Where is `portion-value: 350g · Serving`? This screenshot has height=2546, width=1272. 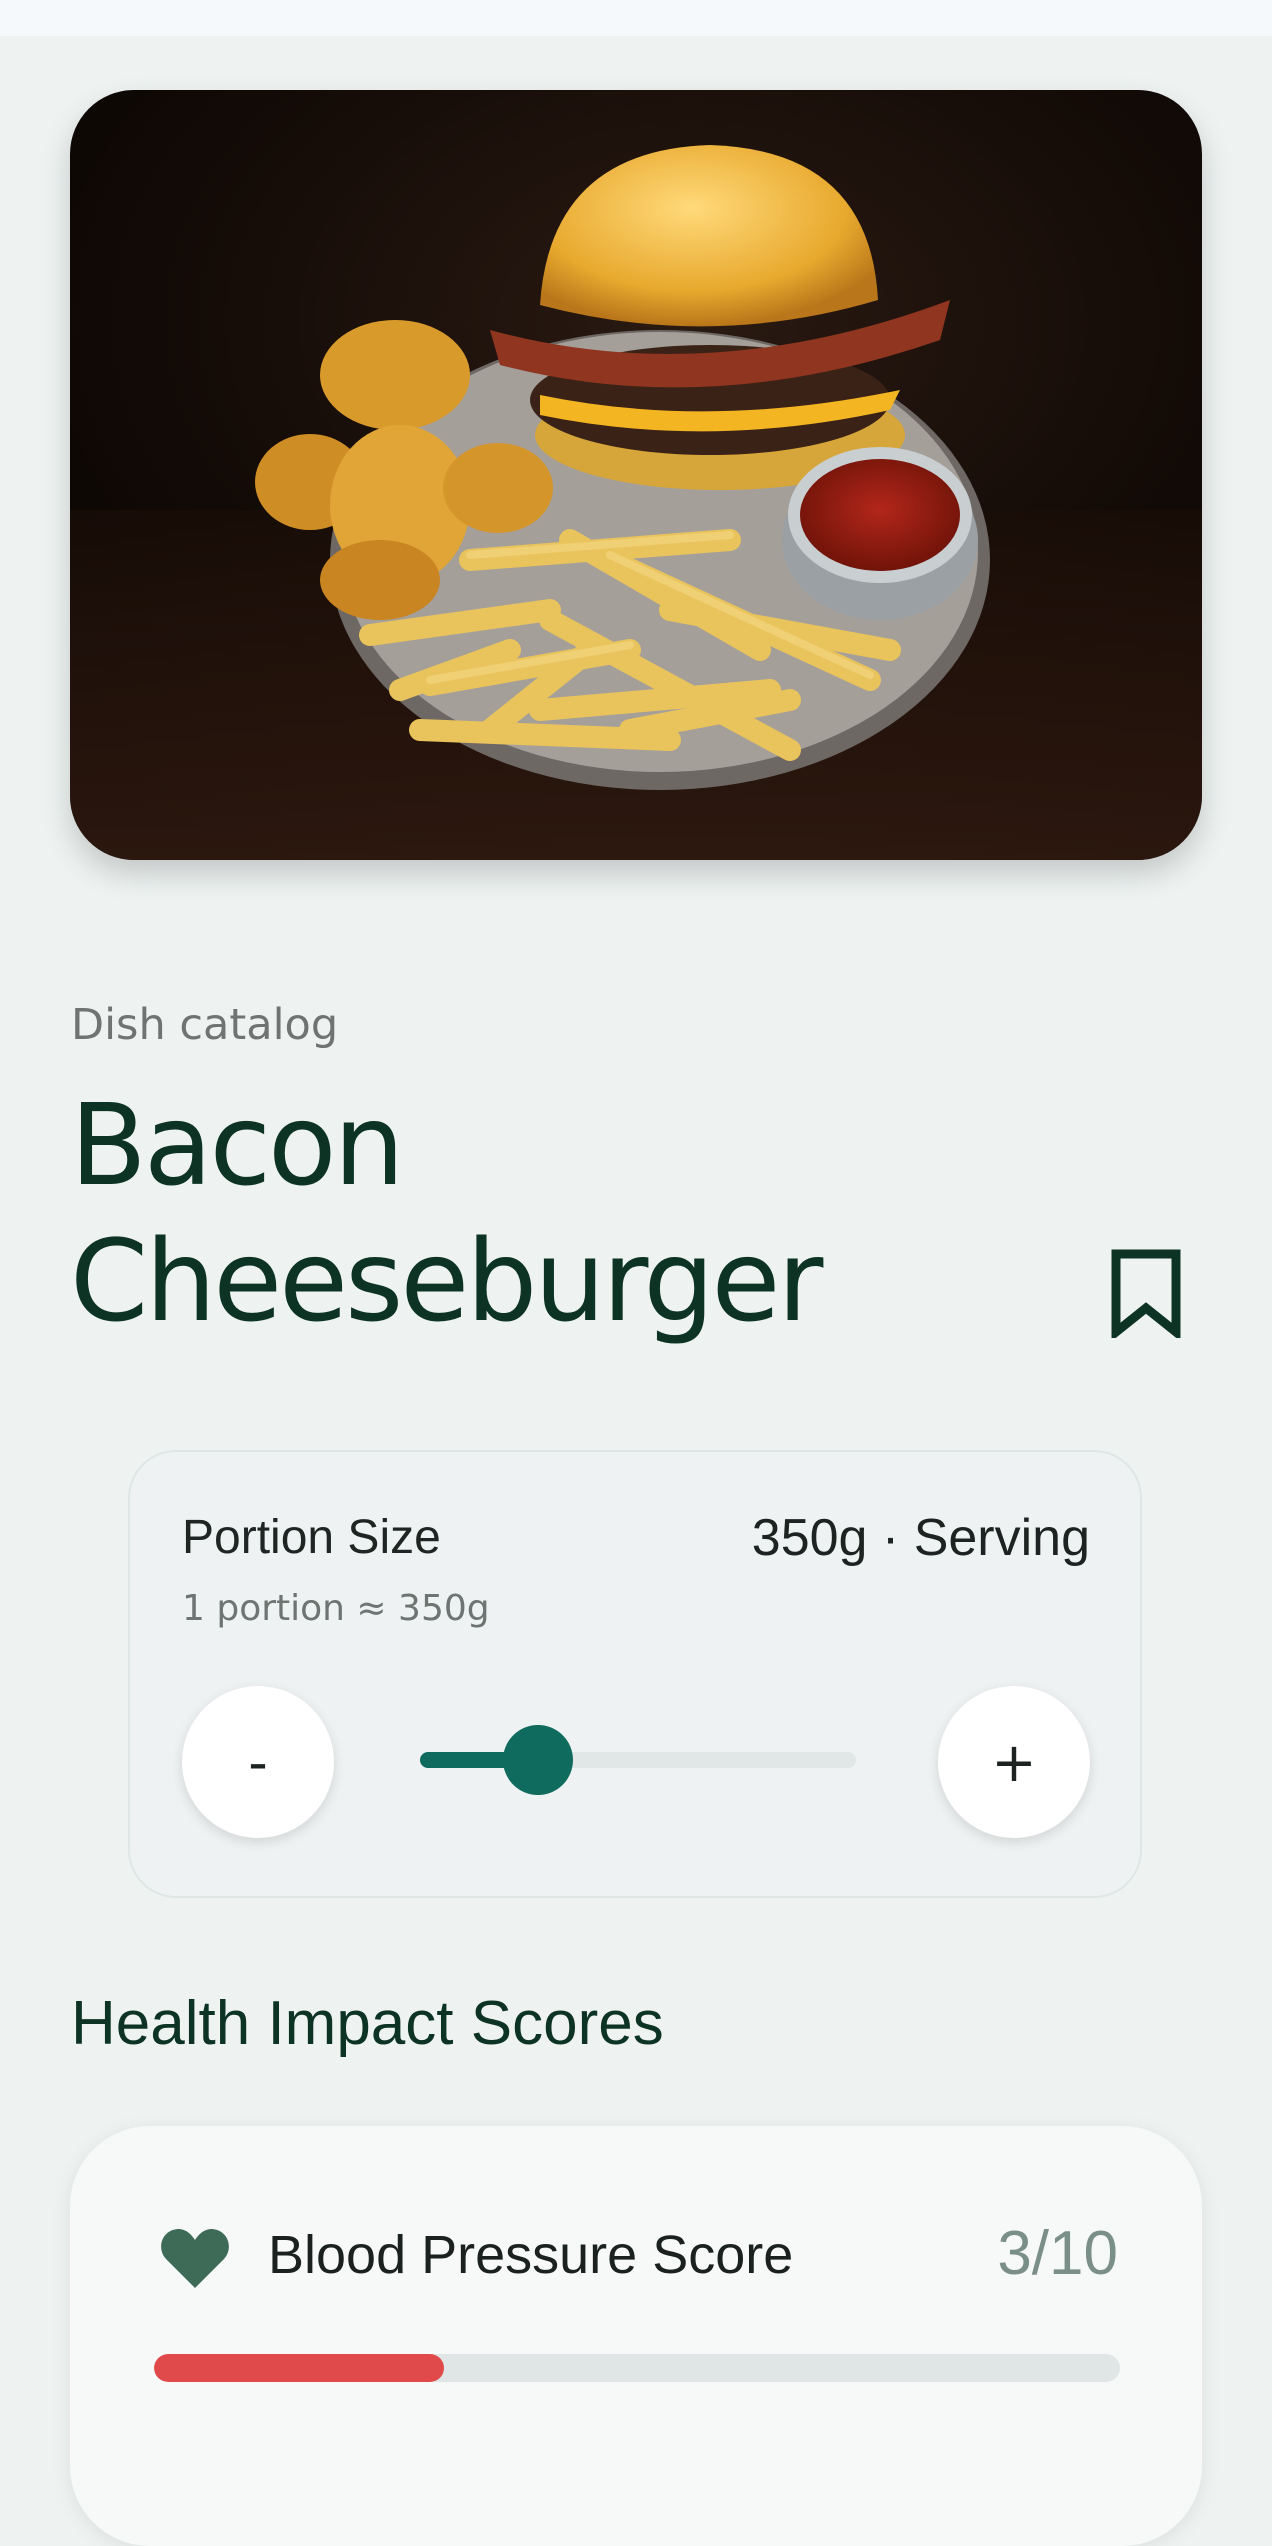
portion-value: 350g · Serving is located at coordinates (920, 1538).